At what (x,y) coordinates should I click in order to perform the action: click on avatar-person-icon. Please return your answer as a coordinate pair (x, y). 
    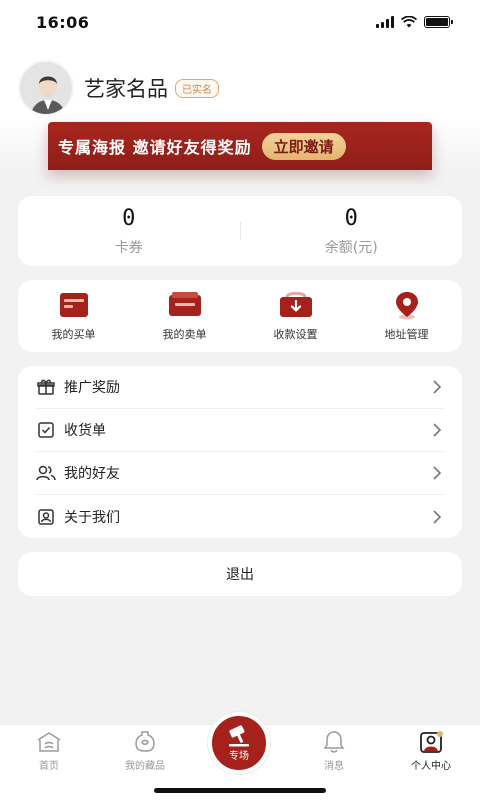
    Looking at the image, I should click on (46, 88).